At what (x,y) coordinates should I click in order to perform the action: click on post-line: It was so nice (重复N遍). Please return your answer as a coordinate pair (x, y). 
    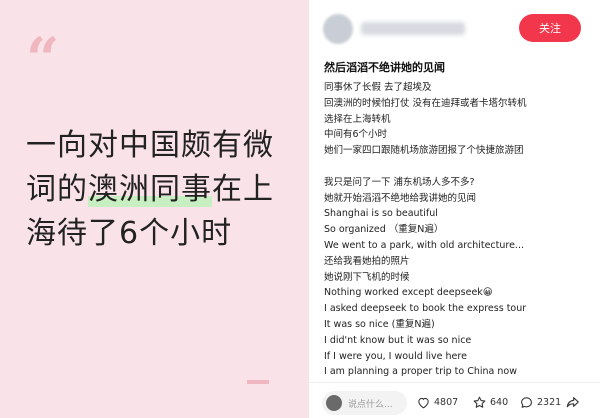
    Looking at the image, I should click on (379, 324).